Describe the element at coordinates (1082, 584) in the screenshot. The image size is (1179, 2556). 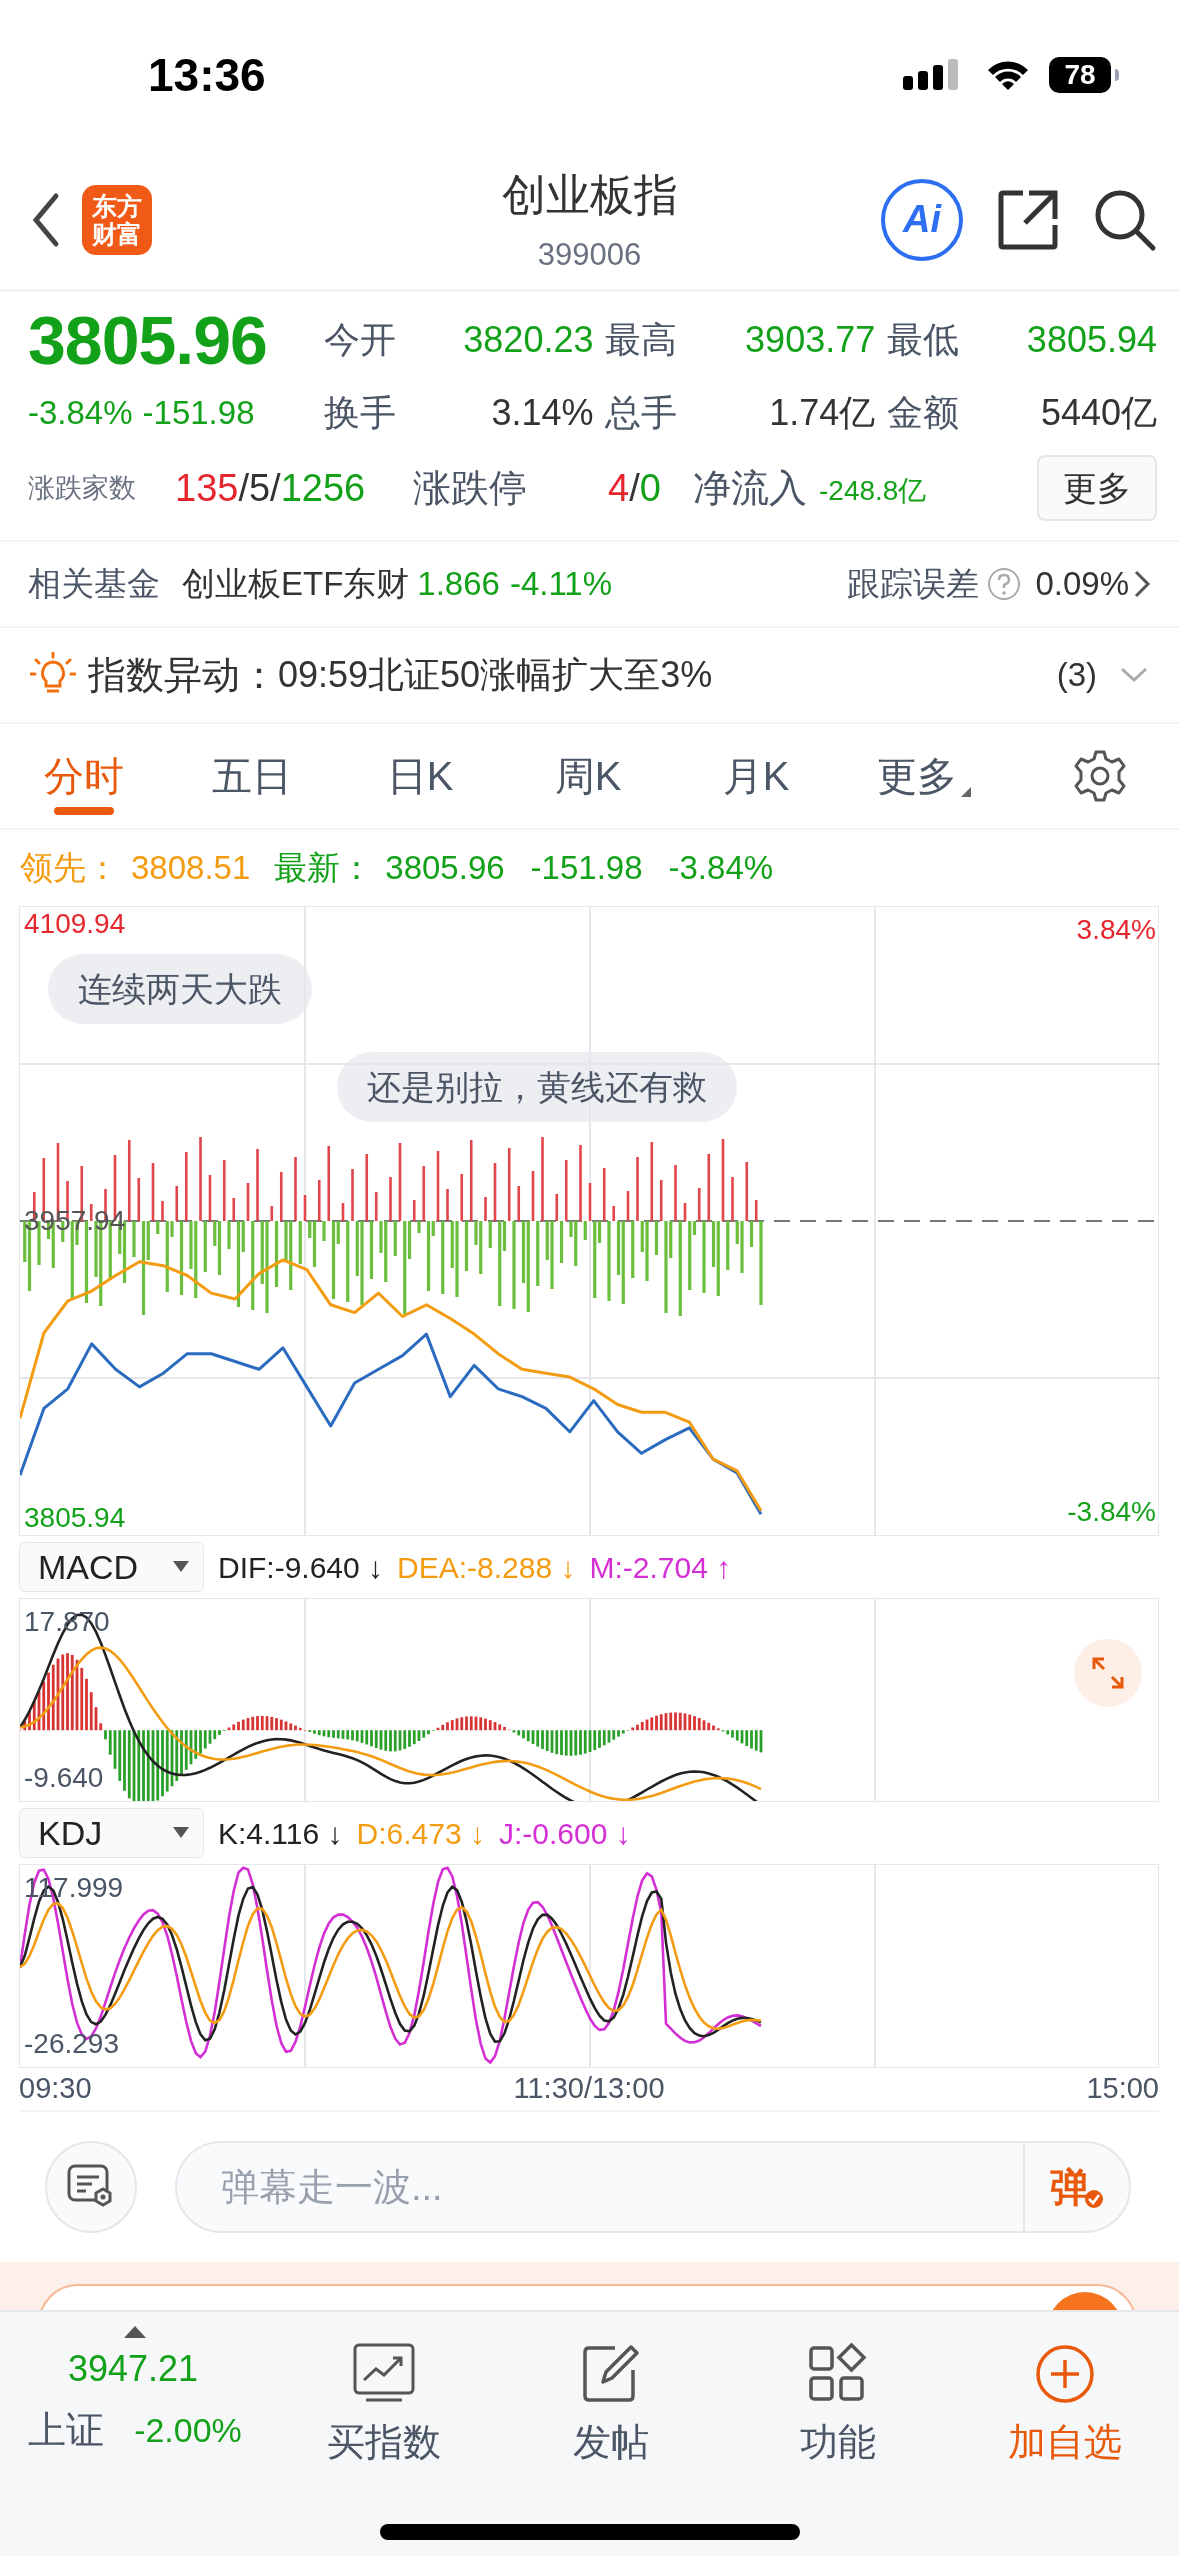
I see `tracking-value: 0.09%` at that location.